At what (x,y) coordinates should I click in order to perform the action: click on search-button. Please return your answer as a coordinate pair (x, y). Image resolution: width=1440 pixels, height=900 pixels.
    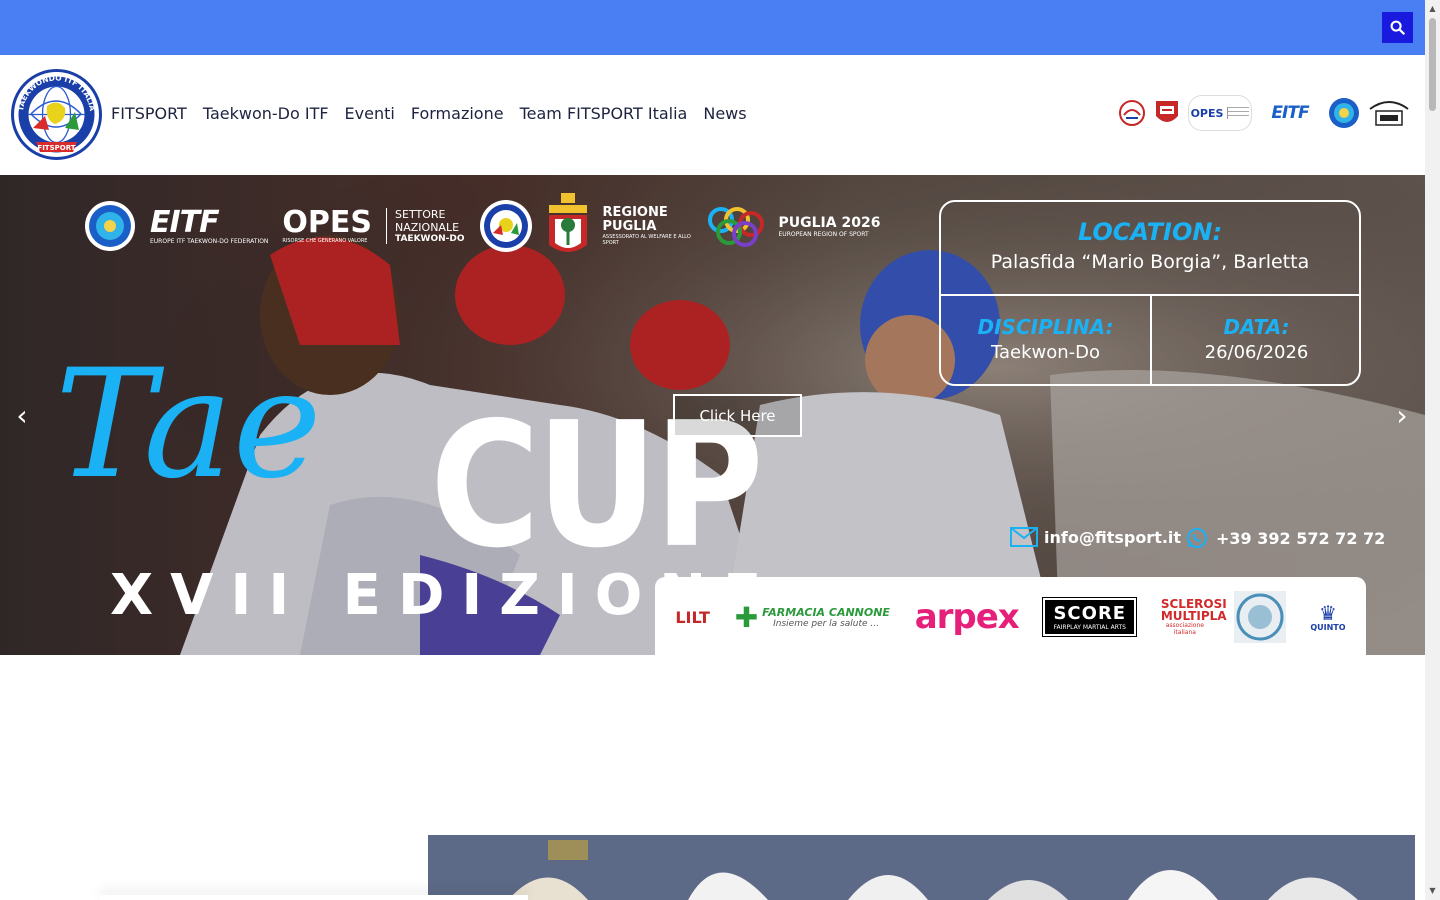
    Looking at the image, I should click on (1397, 27).